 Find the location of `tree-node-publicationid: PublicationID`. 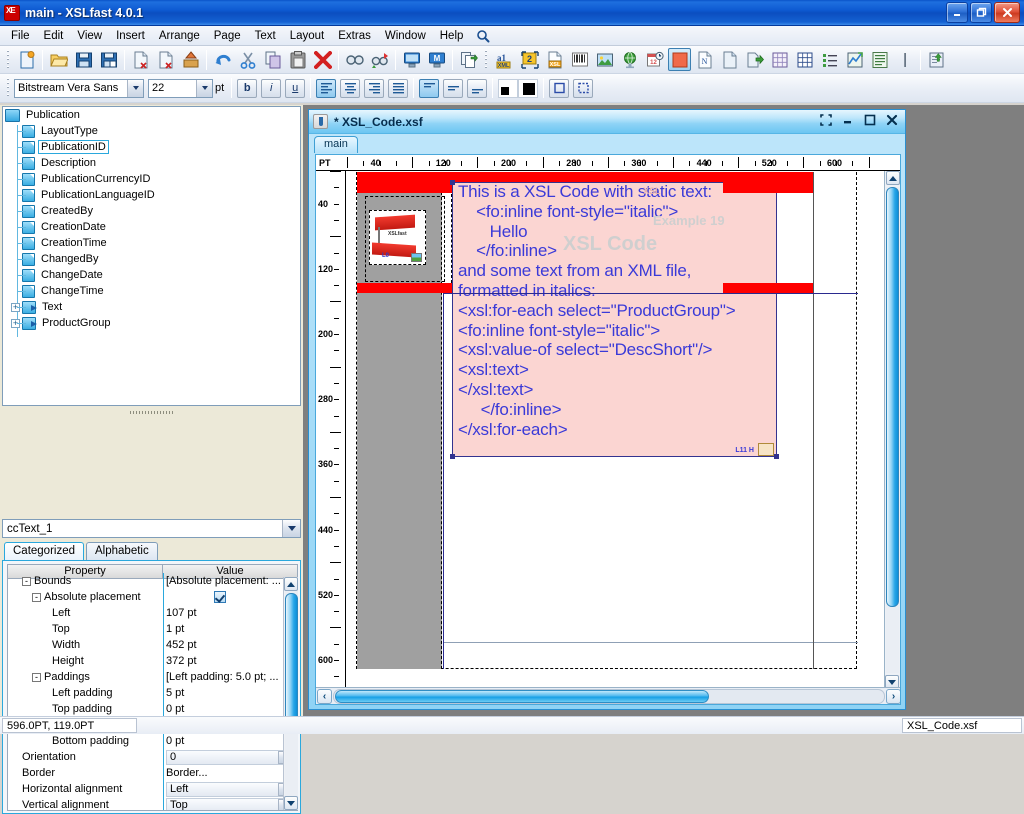

tree-node-publicationid: PublicationID is located at coordinates (151, 147).